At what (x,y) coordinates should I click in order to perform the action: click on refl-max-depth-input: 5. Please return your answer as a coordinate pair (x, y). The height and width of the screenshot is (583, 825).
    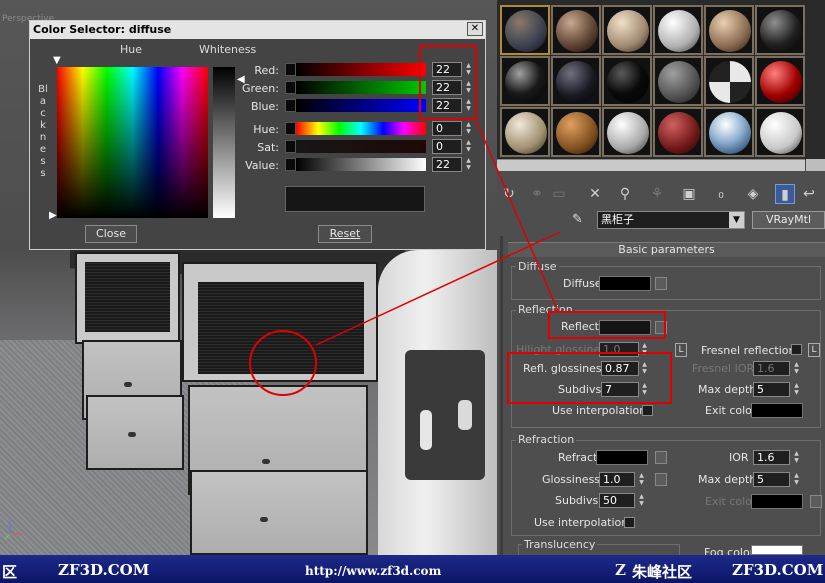
    Looking at the image, I should click on (771, 389).